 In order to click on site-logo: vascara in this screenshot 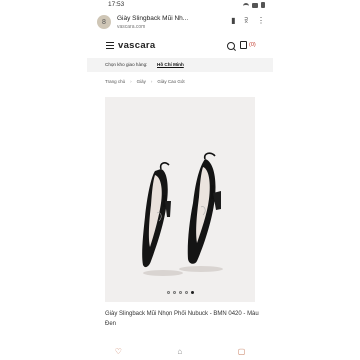, I will do `click(137, 45)`.